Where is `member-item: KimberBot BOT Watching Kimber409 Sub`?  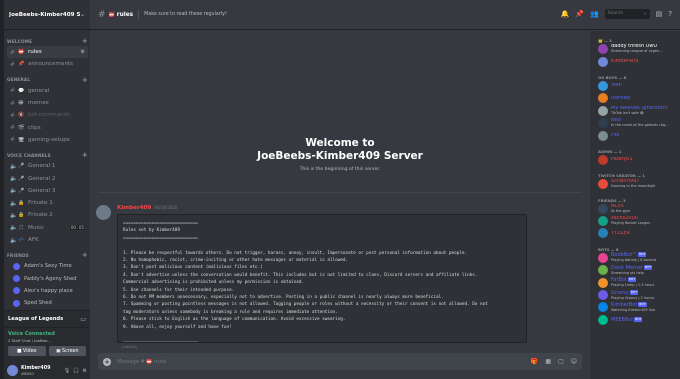
member-item: KimberBot BOT Watching Kimber409 Sub is located at coordinates (639, 307).